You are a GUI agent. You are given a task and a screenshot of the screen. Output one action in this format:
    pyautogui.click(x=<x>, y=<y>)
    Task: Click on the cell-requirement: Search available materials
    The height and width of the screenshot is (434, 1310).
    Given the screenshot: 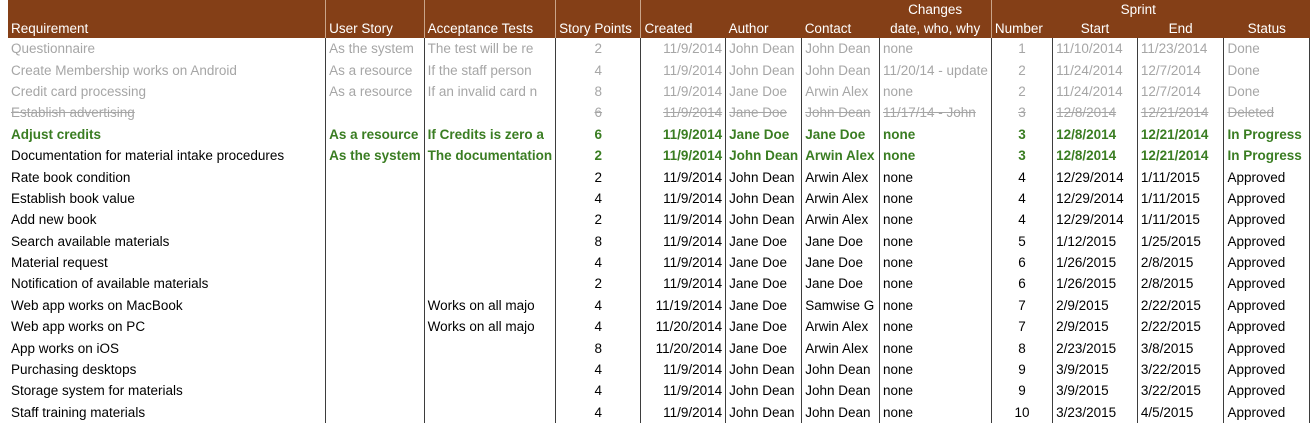 What is the action you would take?
    pyautogui.click(x=167, y=241)
    